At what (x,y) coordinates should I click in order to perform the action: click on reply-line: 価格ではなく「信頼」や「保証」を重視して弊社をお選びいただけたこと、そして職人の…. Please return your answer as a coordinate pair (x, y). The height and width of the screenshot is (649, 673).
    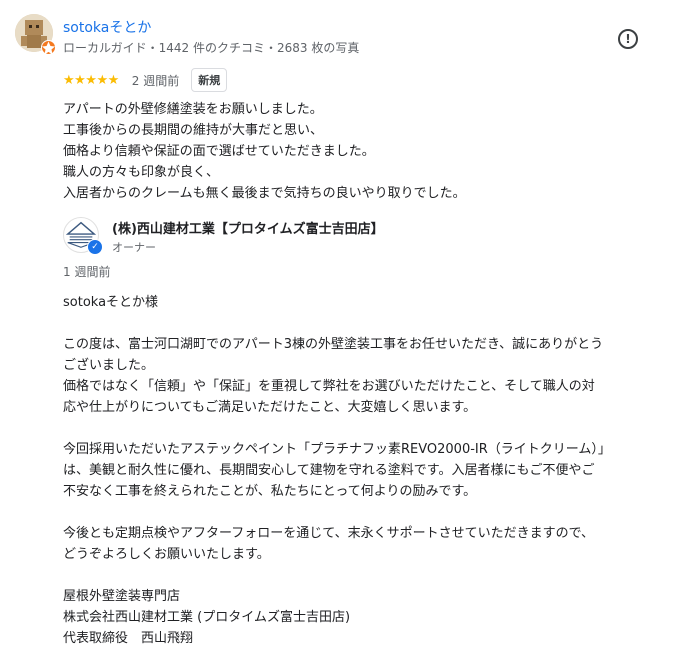
    Looking at the image, I should click on (329, 386).